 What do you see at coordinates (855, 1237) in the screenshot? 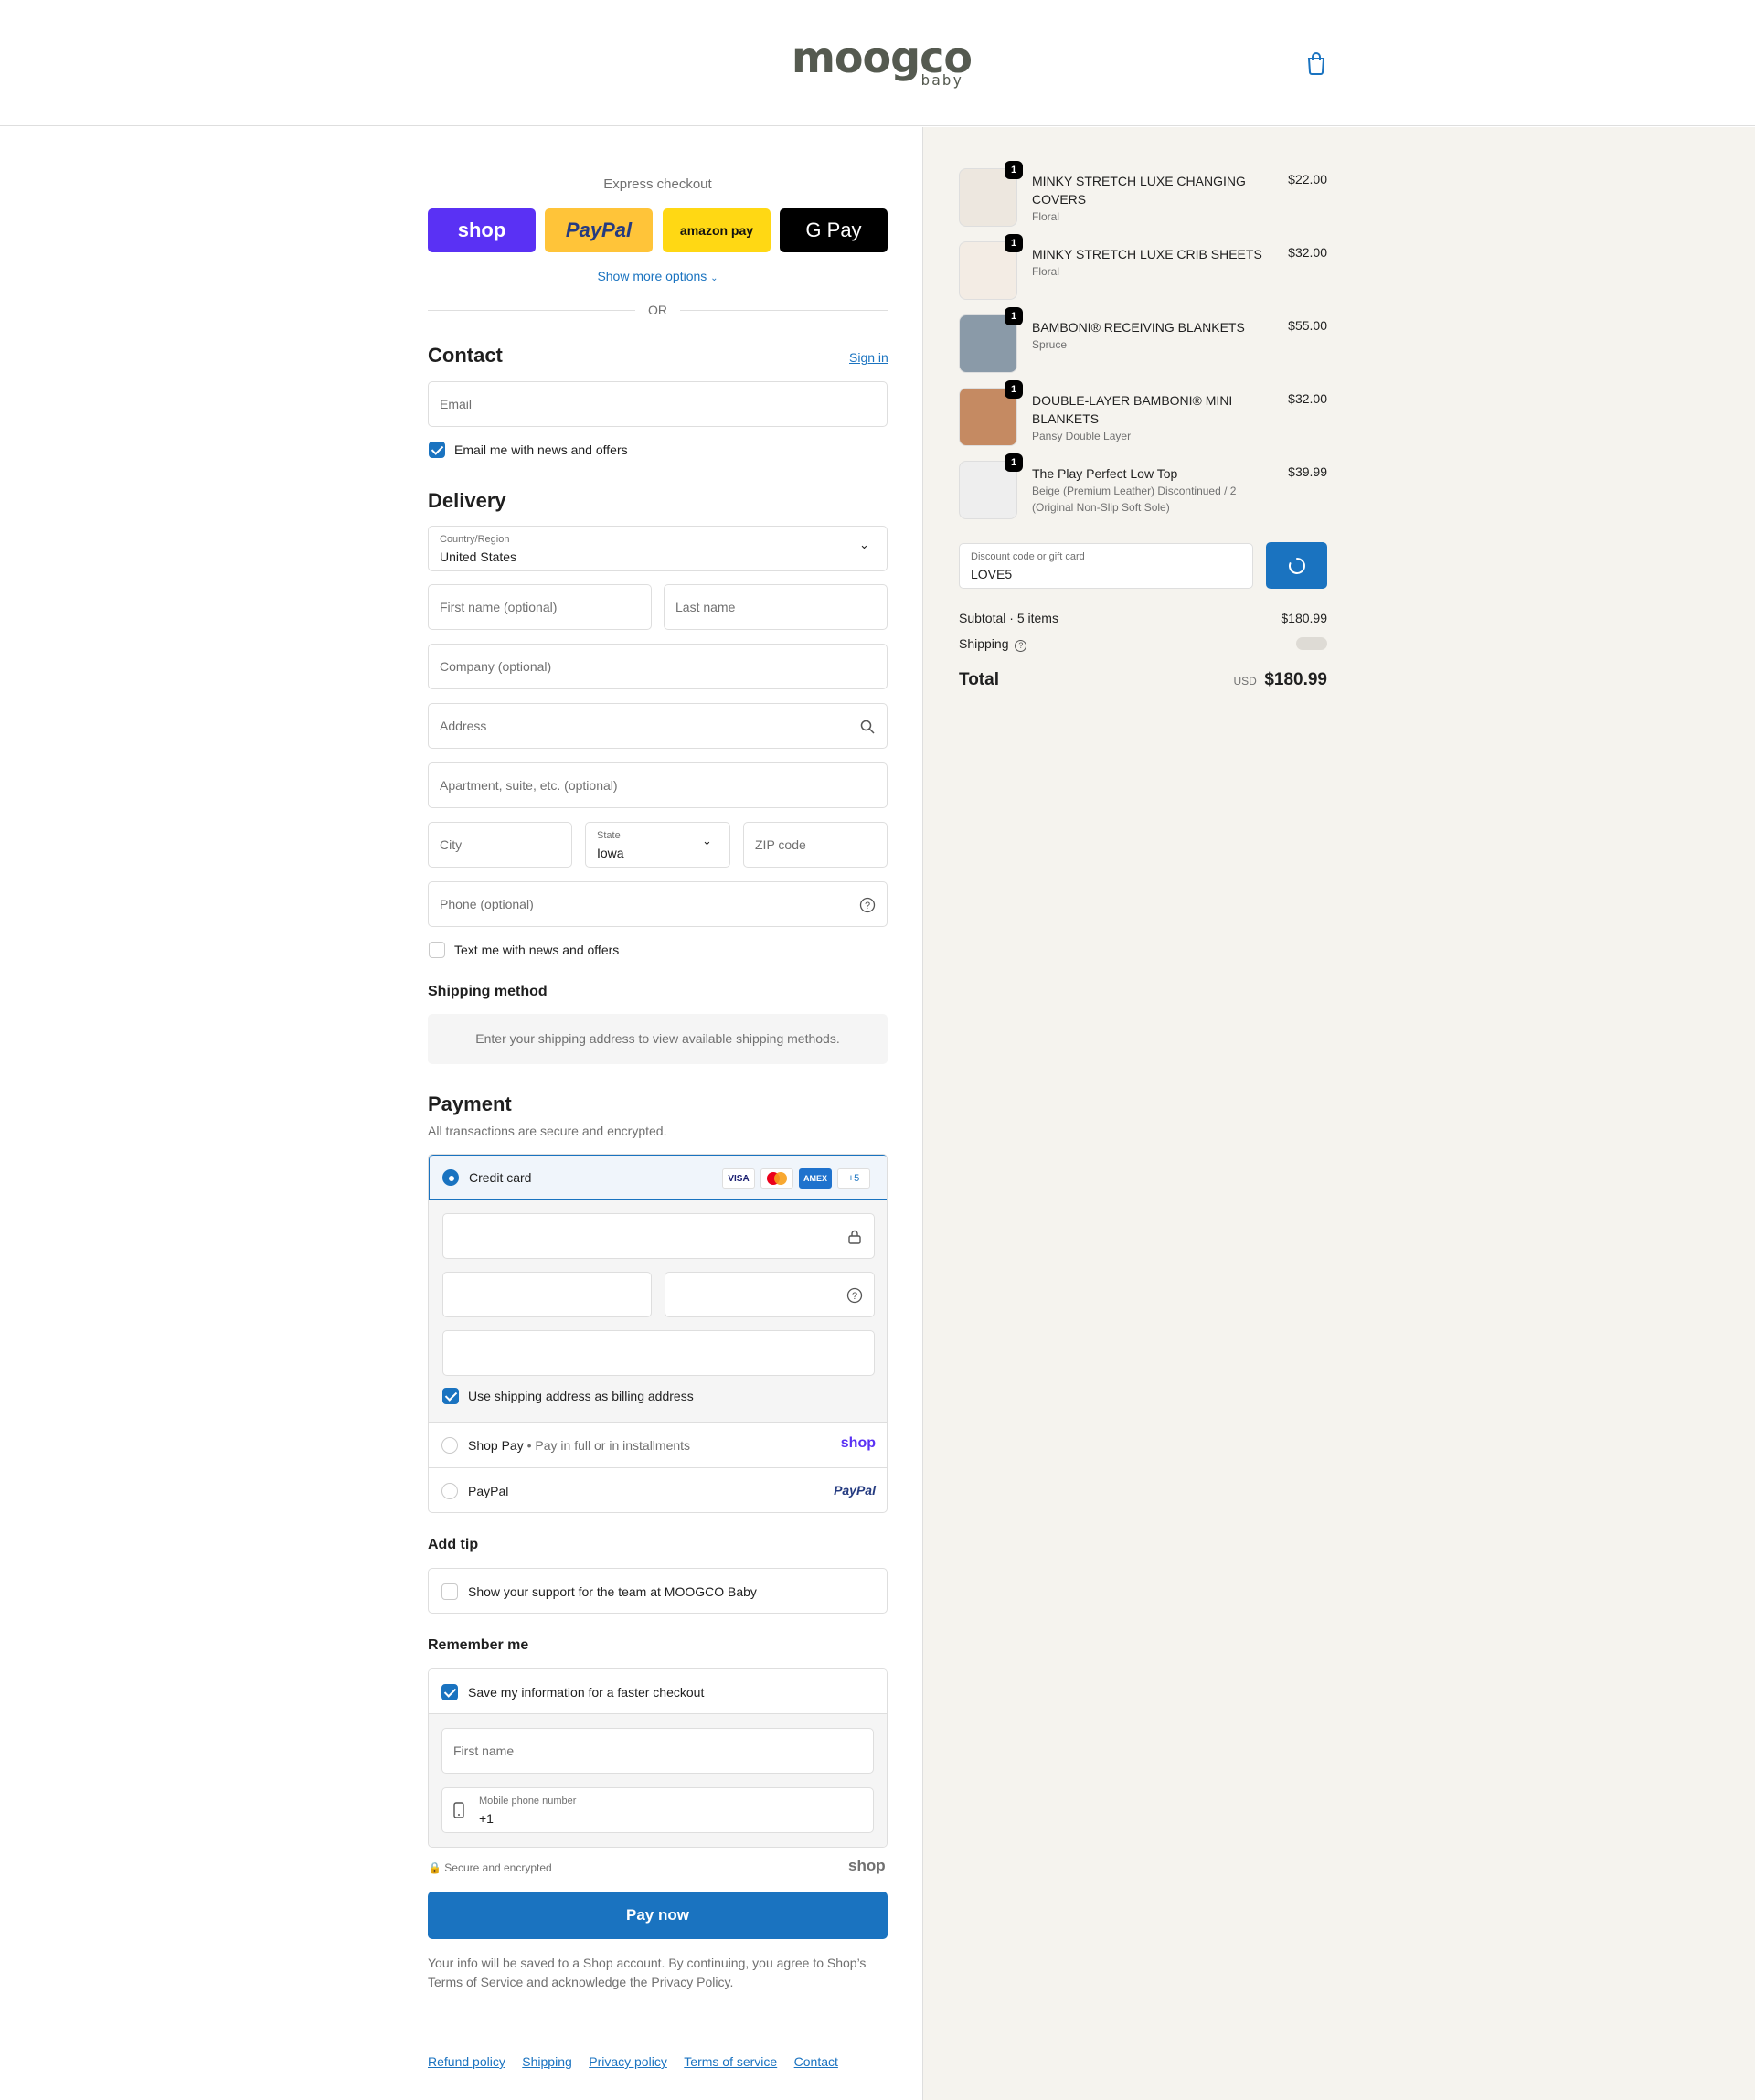
I see `lock-icon` at bounding box center [855, 1237].